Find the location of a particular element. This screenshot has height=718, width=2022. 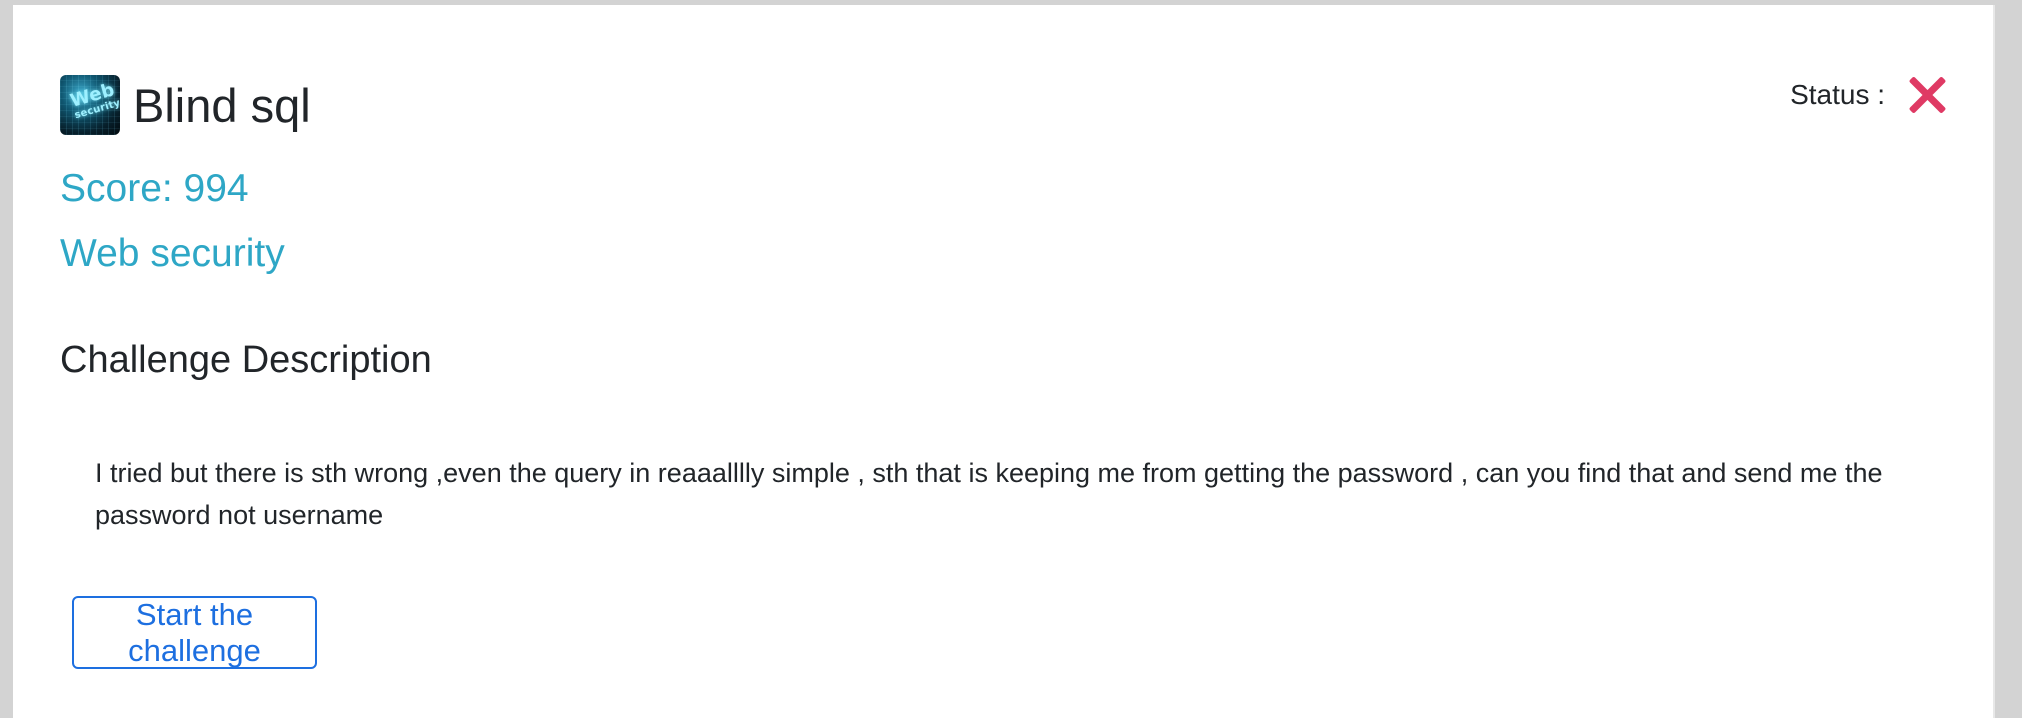

status-area: Status : is located at coordinates (1869, 95).